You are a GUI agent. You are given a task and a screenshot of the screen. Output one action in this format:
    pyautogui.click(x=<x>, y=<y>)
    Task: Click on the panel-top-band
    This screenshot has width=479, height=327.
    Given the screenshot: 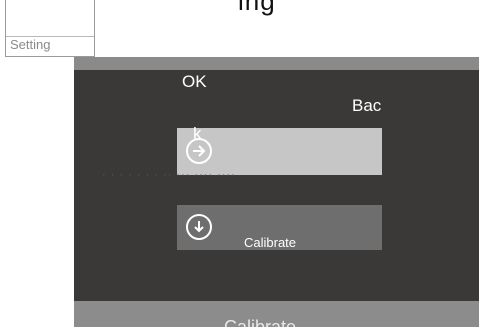 What is the action you would take?
    pyautogui.click(x=276, y=63)
    